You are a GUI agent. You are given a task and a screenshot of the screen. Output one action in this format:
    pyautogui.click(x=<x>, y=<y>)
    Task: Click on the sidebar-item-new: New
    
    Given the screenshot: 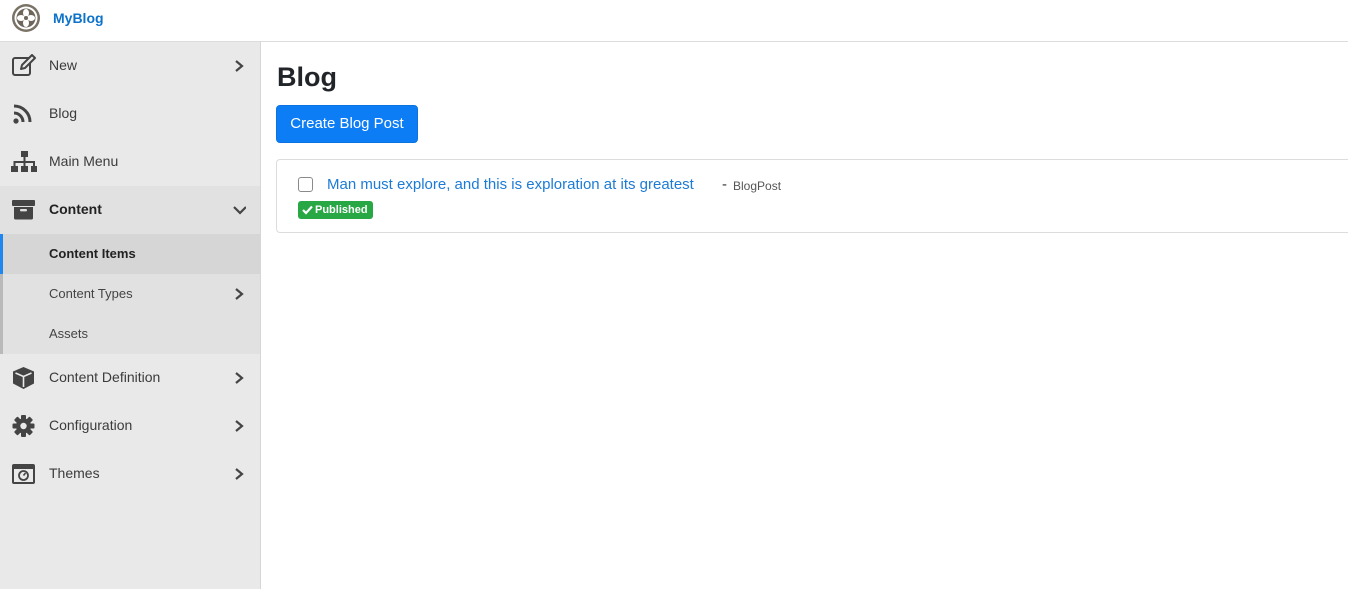 What is the action you would take?
    pyautogui.click(x=130, y=66)
    